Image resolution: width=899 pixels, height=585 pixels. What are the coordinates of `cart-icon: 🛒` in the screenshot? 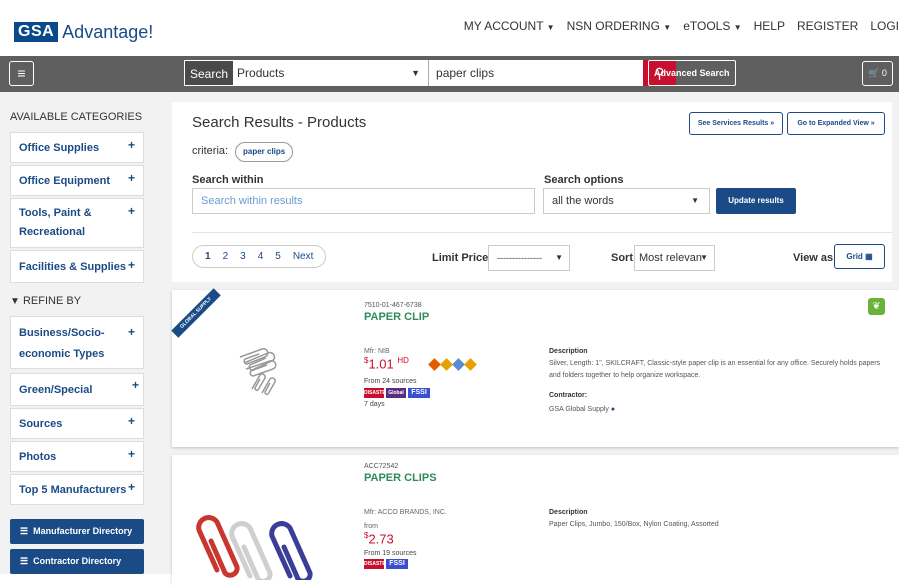 It's located at (874, 73).